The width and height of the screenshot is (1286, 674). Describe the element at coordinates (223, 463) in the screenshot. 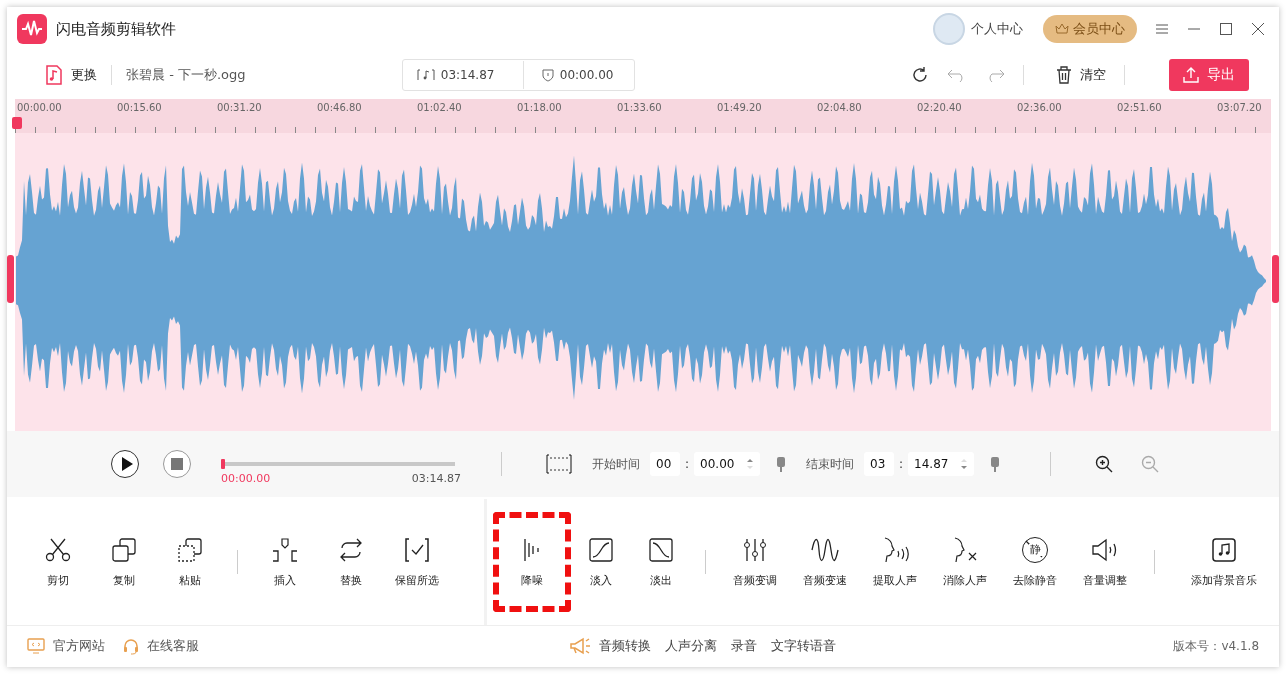

I see `progress-thumb` at that location.